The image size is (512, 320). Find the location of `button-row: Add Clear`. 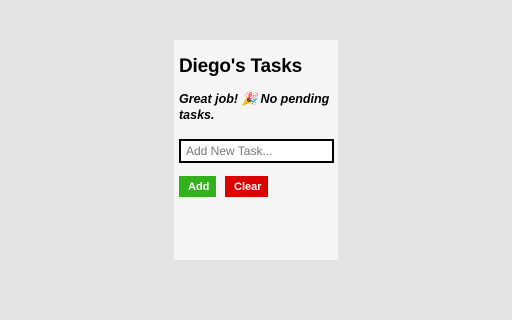

button-row: Add Clear is located at coordinates (256, 186).